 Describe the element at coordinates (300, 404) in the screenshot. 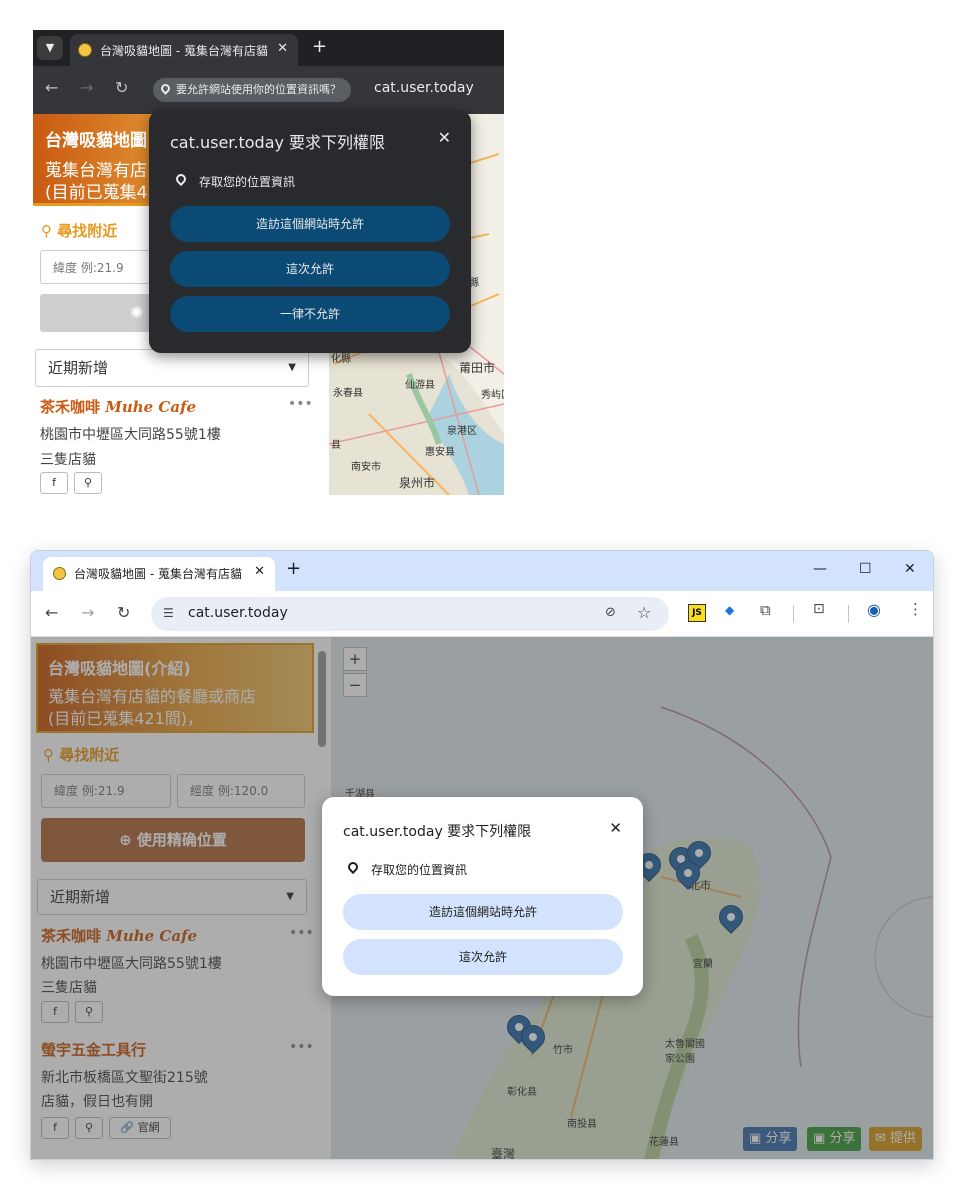

I see `more-icon: •••` at that location.